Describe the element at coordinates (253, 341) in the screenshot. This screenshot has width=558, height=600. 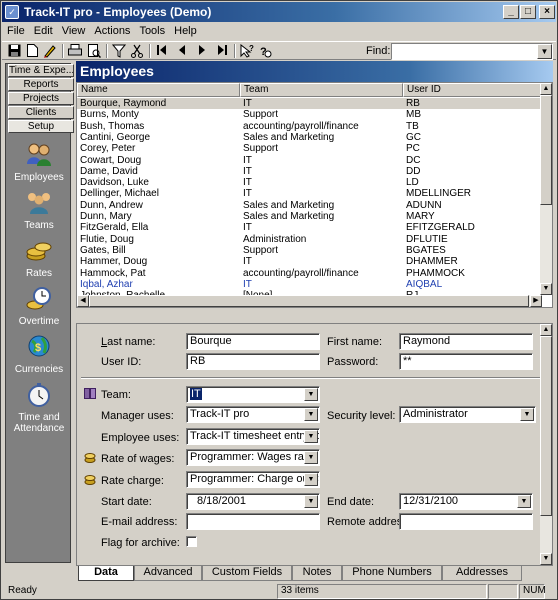
I see `last-name-field: Bourque` at that location.